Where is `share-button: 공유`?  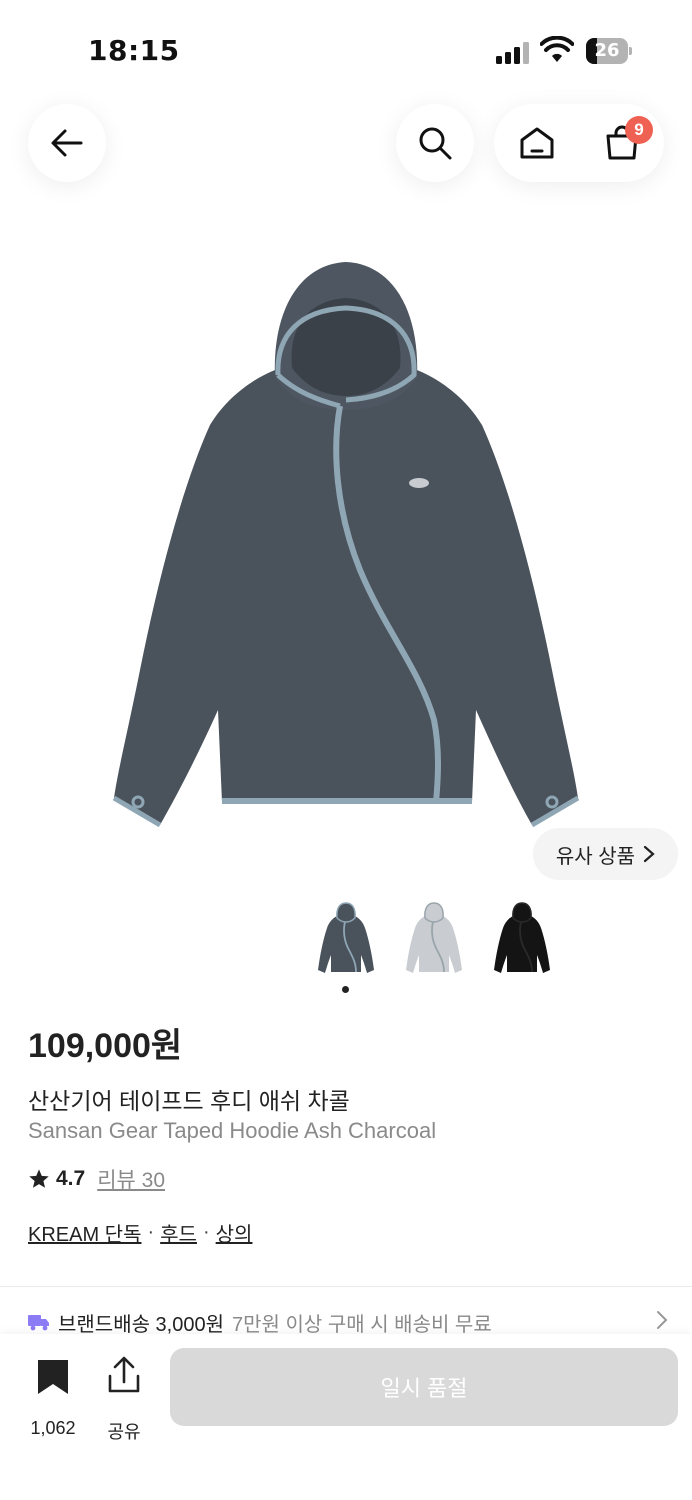
share-button: 공유 is located at coordinates (124, 1398).